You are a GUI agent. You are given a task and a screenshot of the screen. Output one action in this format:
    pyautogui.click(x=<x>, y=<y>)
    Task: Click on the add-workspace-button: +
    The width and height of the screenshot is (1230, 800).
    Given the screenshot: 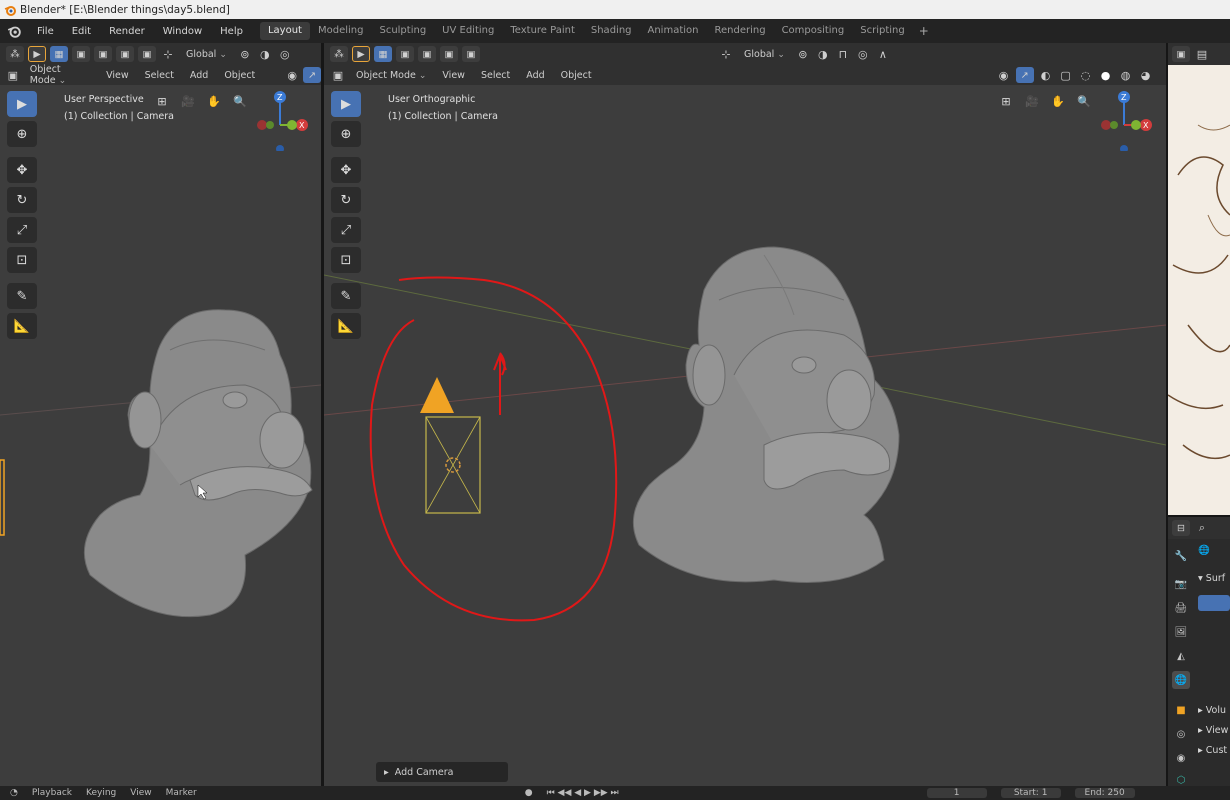 What is the action you would take?
    pyautogui.click(x=924, y=31)
    